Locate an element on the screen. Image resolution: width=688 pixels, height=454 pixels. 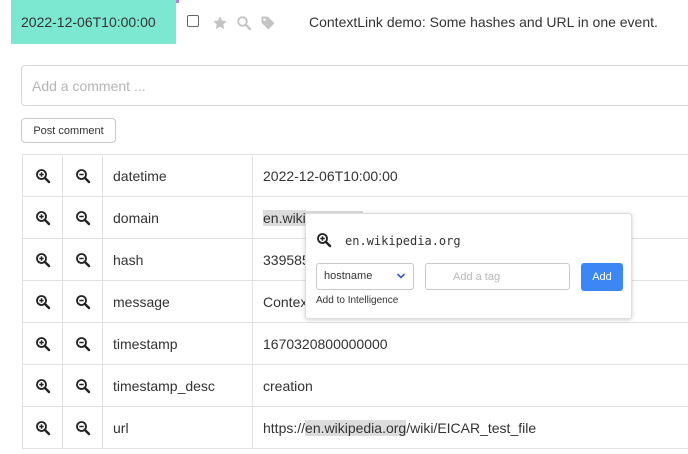
url-prefix: https:// is located at coordinates (284, 427).